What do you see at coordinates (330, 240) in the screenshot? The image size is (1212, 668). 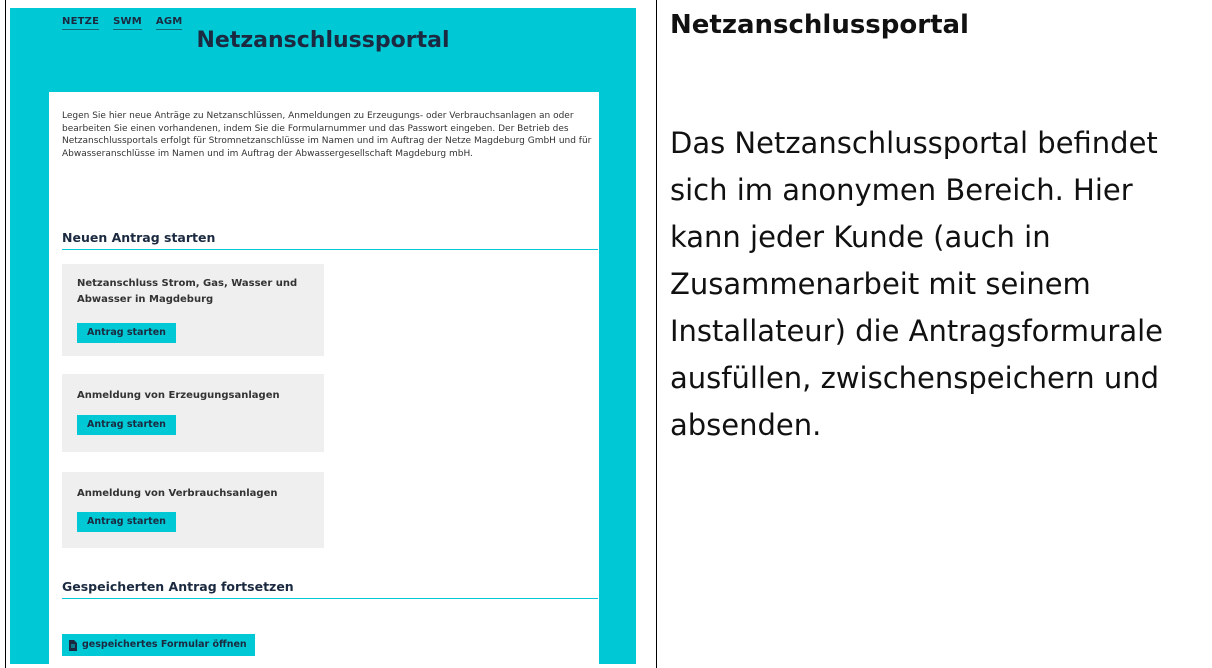 I see `new-application-heading: Neuen Antrag starten` at bounding box center [330, 240].